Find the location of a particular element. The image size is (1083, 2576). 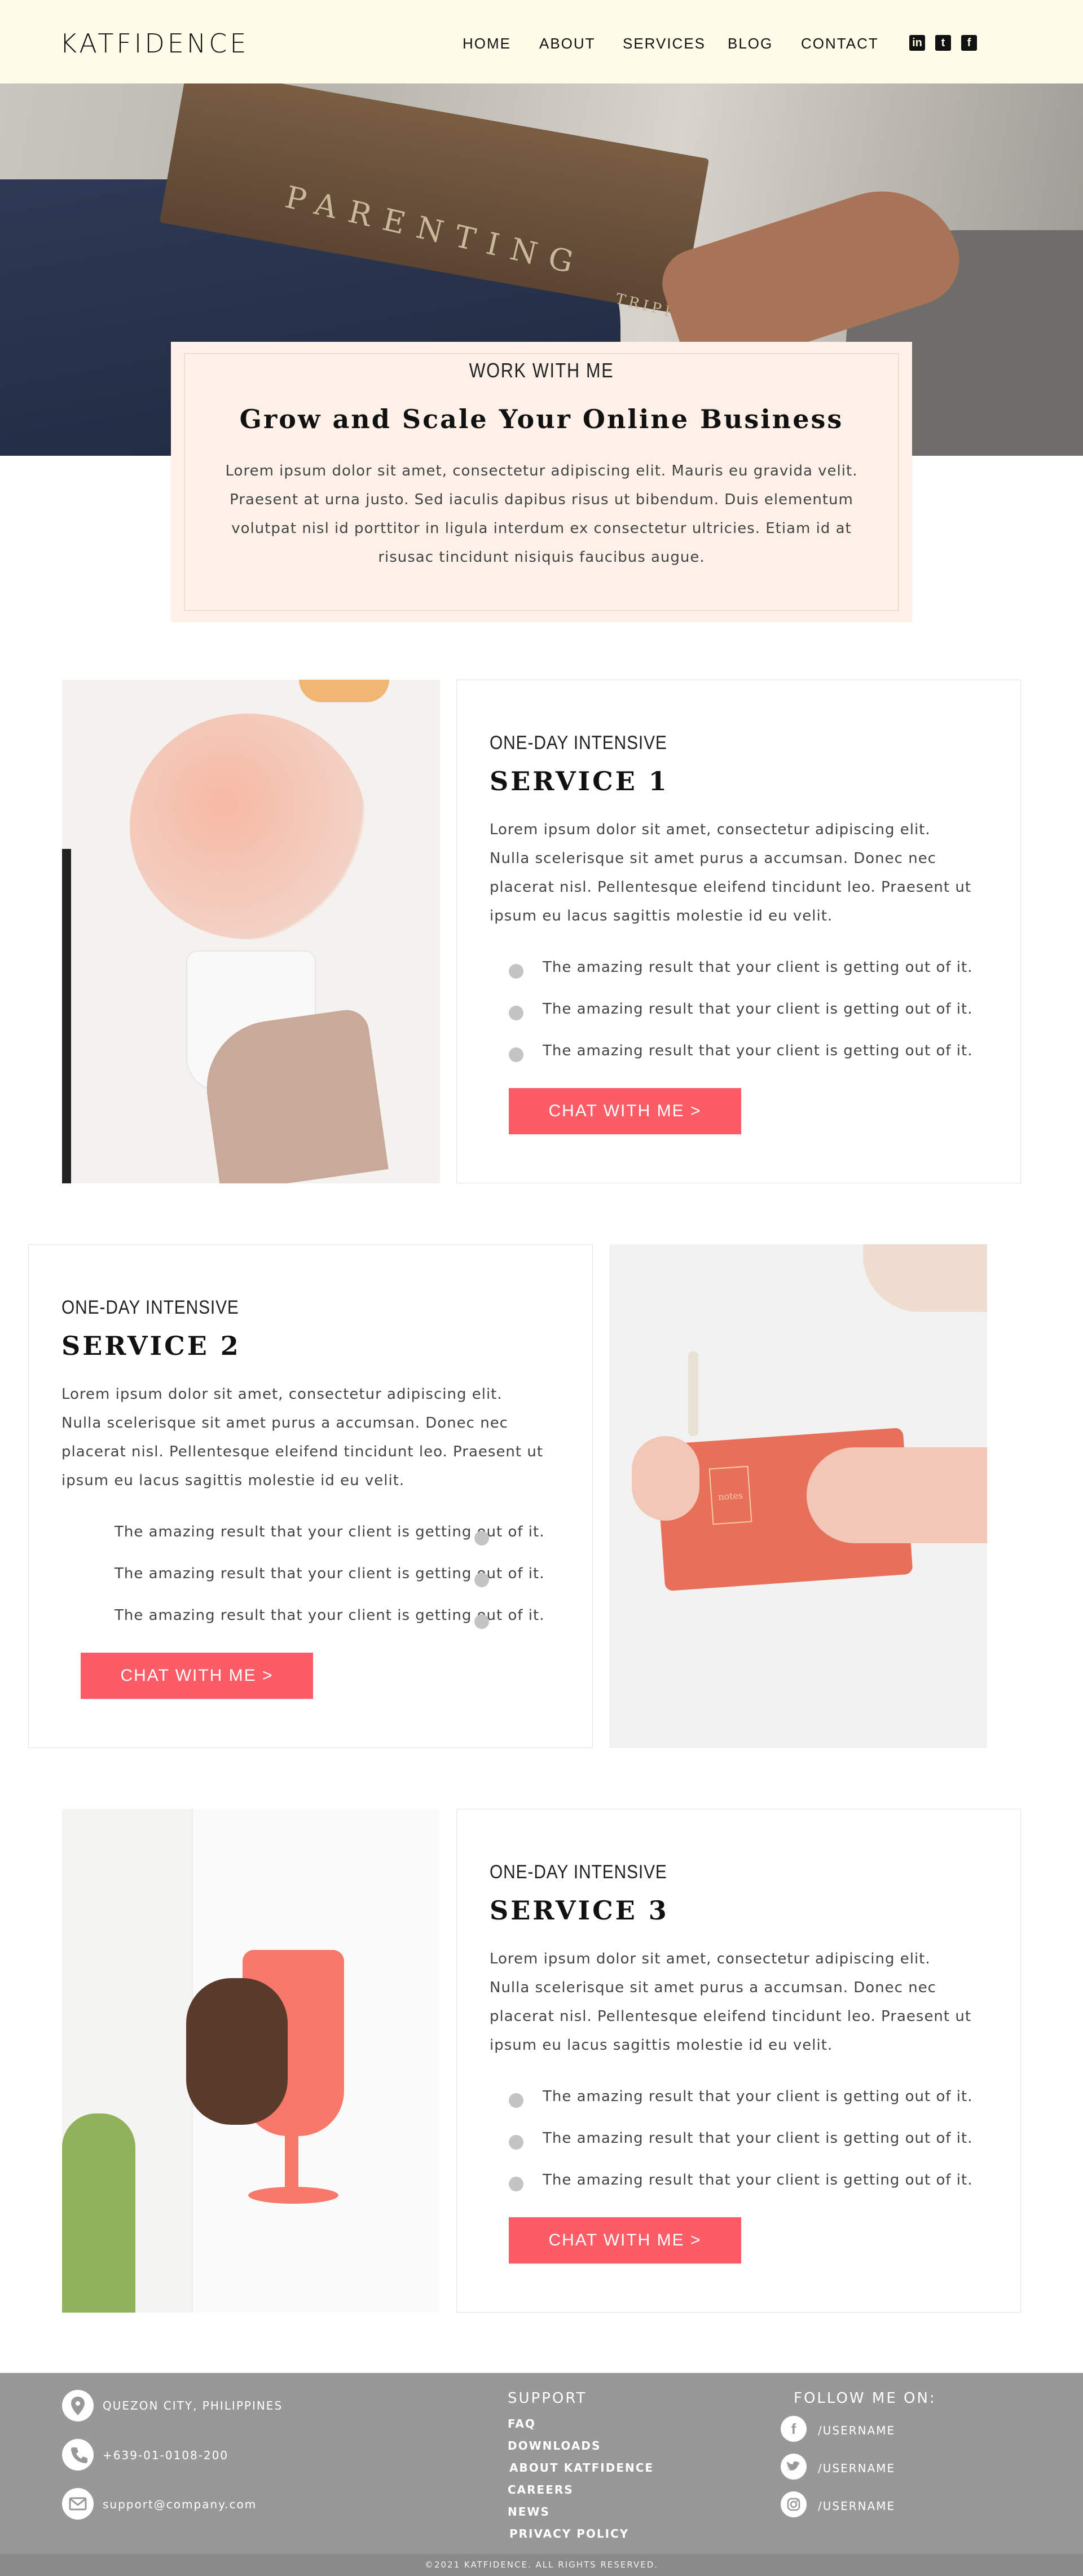

instagram-username: /USERNAME is located at coordinates (856, 2506).